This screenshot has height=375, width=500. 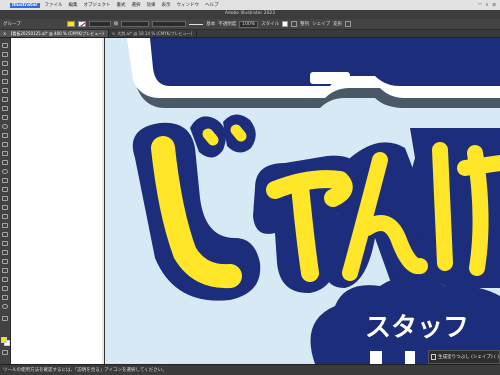 What do you see at coordinates (4, 340) in the screenshot?
I see `fill-color-box` at bounding box center [4, 340].